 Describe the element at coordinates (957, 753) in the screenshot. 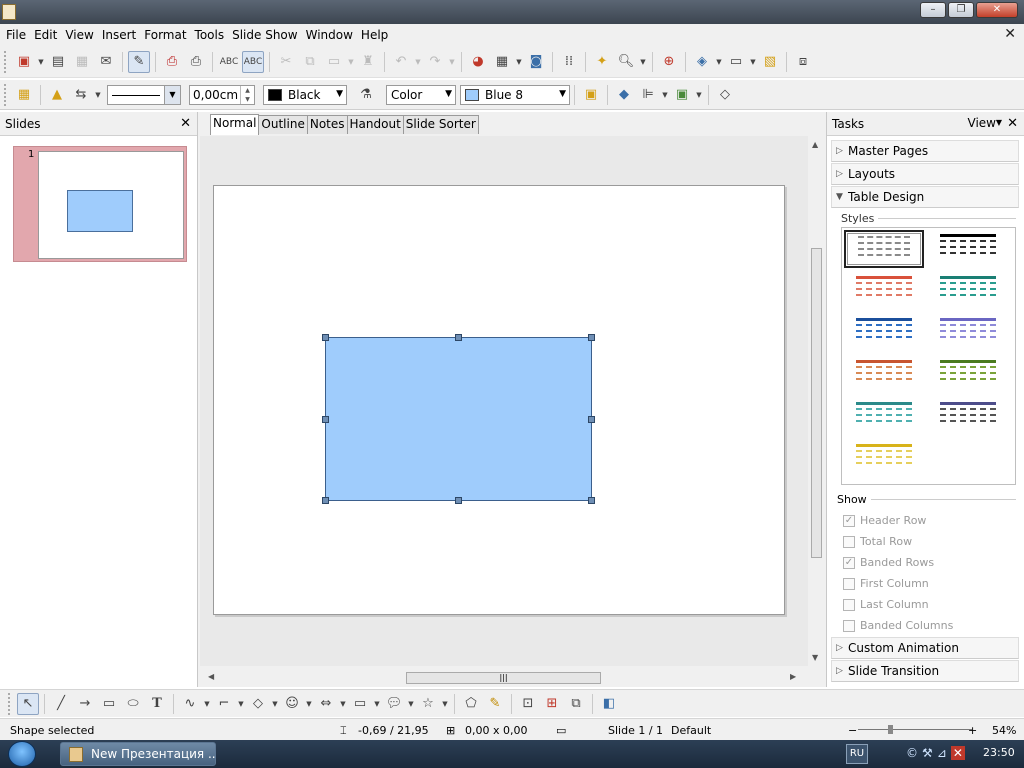

I see `tray-close-icon: ✕` at that location.